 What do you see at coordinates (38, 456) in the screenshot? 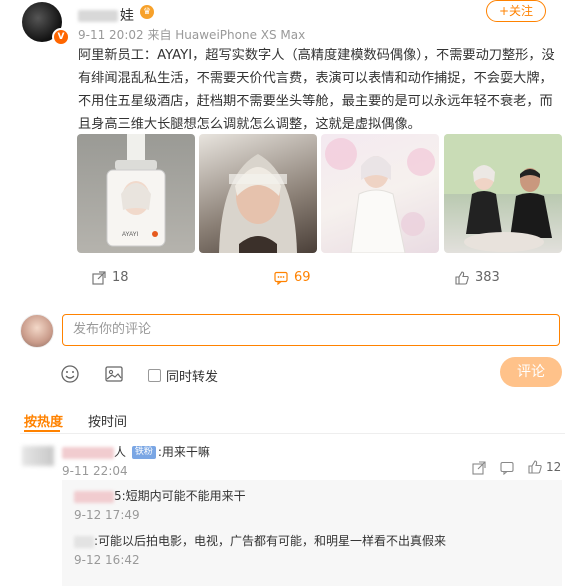
I see `commenter-avatar` at bounding box center [38, 456].